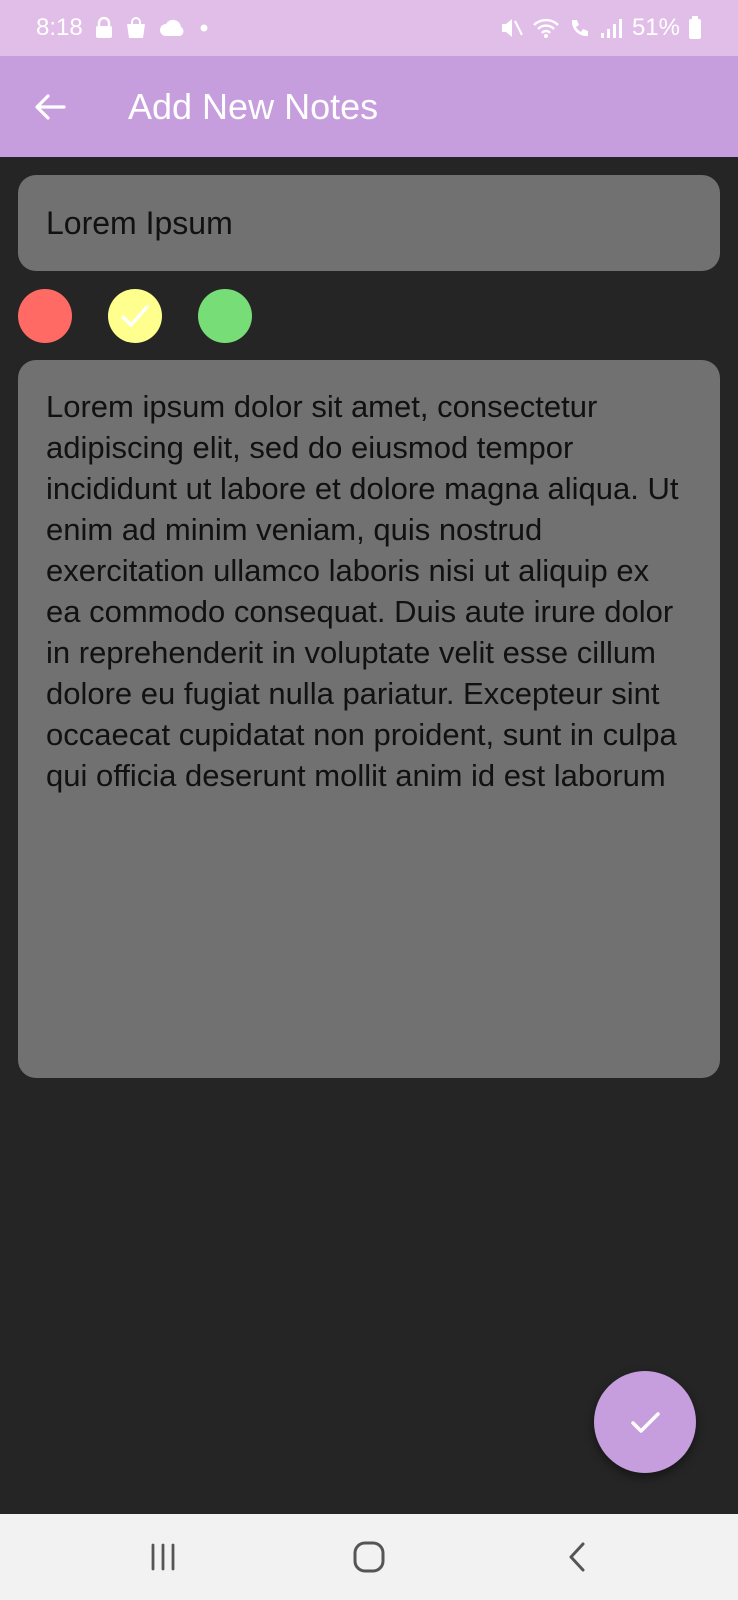 The image size is (738, 1600). Describe the element at coordinates (655, 27) in the screenshot. I see `battery-percent: 51%` at that location.